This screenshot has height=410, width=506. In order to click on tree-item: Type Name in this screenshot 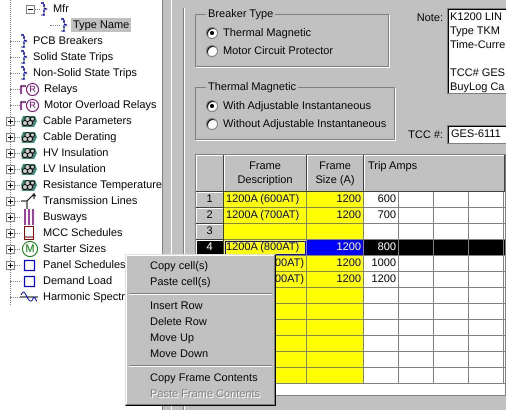, I will do `click(101, 25)`.